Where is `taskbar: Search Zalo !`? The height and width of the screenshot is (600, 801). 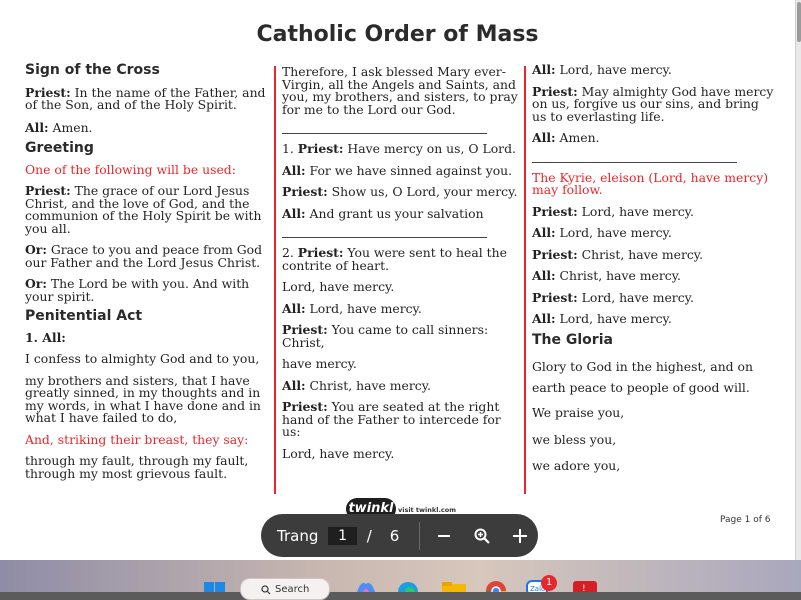 taskbar: Search Zalo ! is located at coordinates (400, 580).